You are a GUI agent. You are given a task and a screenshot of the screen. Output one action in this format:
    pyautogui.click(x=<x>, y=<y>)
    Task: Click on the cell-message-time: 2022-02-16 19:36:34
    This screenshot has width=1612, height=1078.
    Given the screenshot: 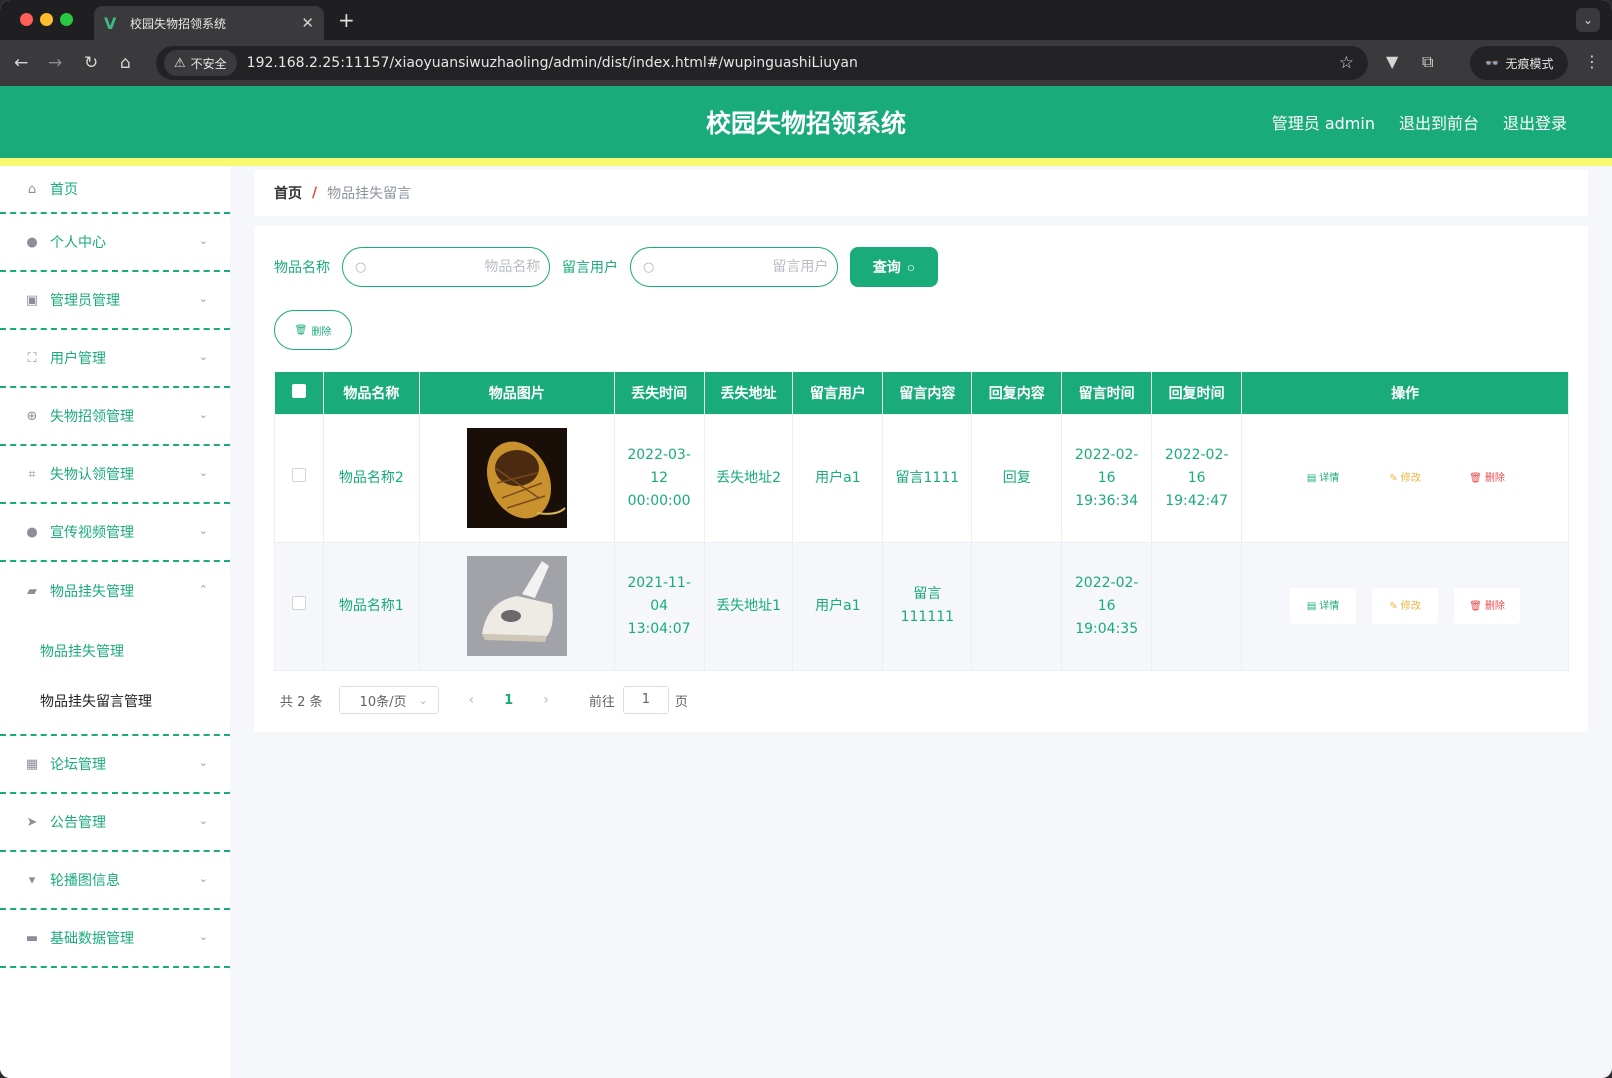 What is the action you would take?
    pyautogui.click(x=1107, y=478)
    